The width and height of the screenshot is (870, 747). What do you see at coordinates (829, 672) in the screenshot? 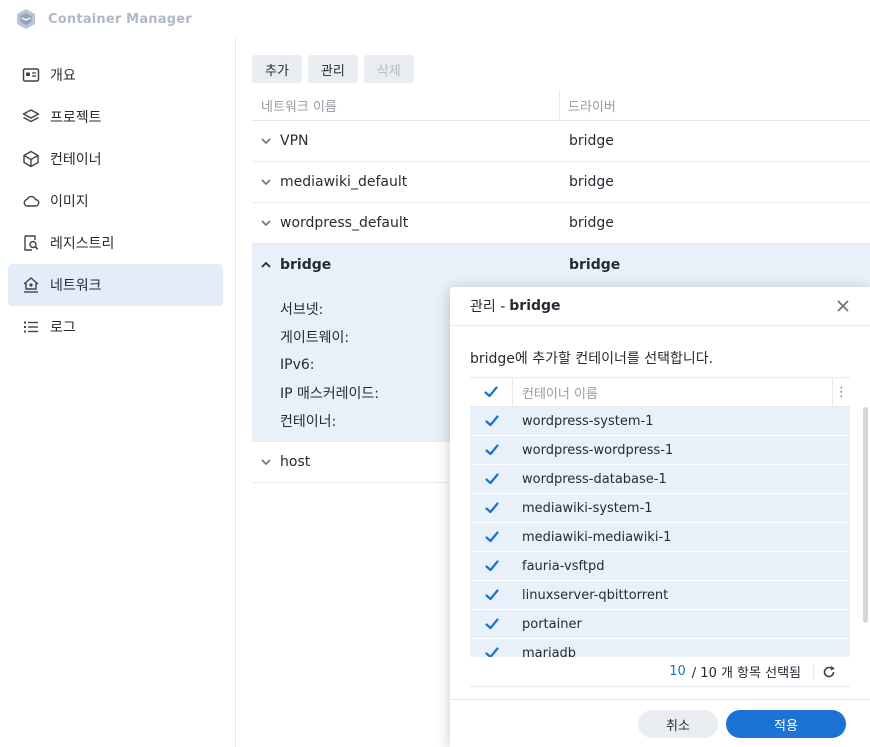
I see `refresh-icon` at bounding box center [829, 672].